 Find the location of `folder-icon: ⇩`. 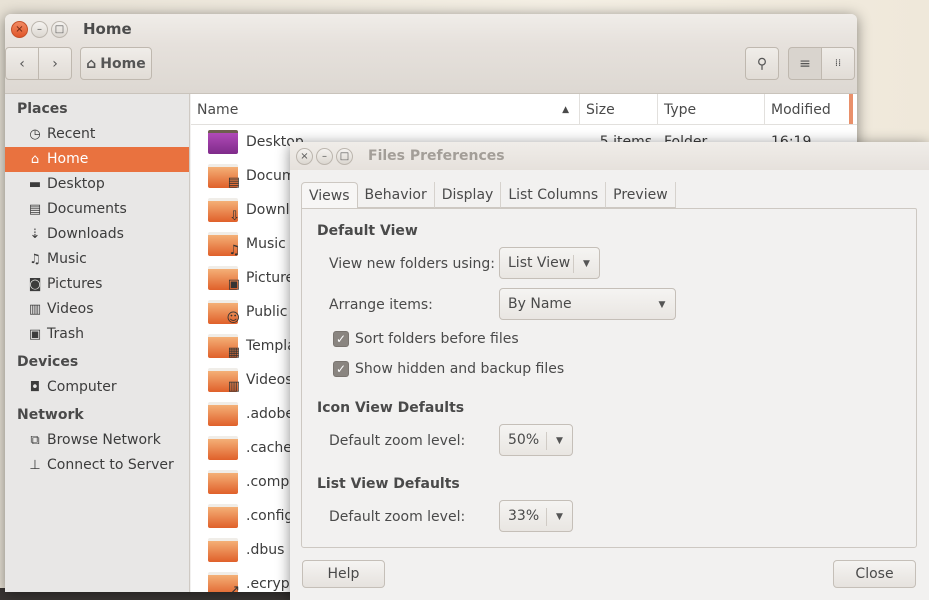

folder-icon: ⇩ is located at coordinates (224, 211).